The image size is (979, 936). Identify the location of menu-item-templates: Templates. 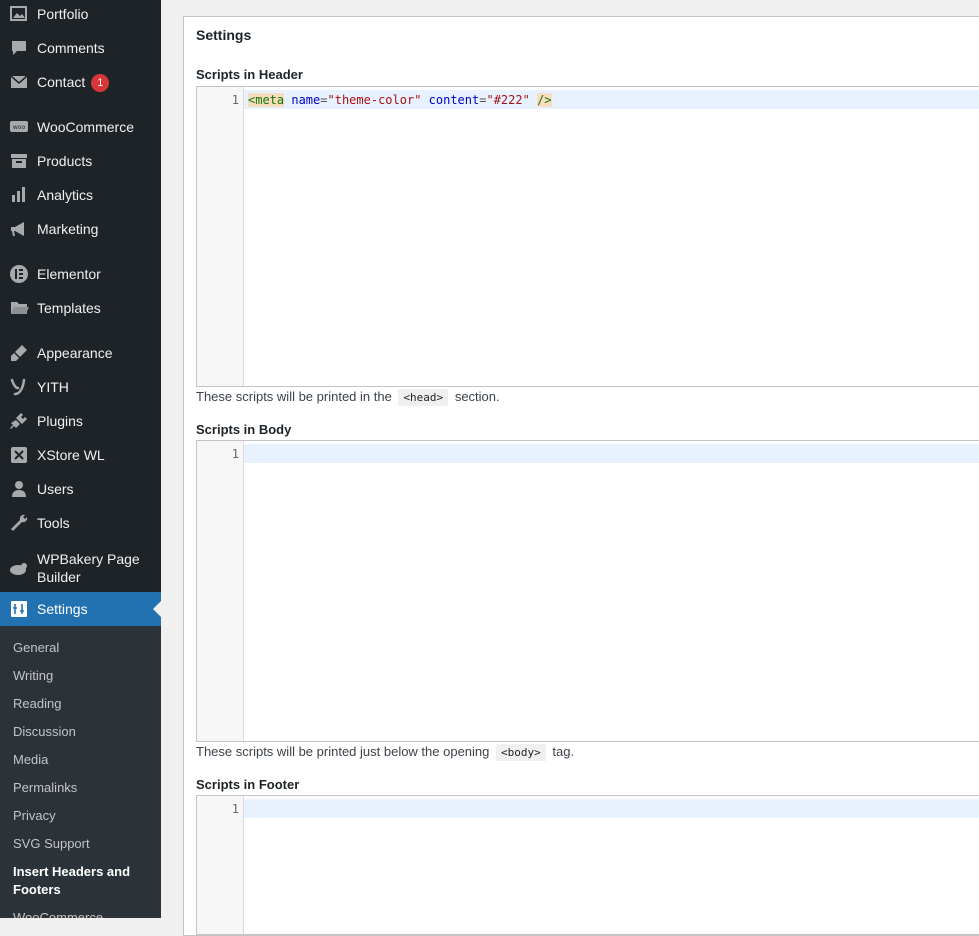
(80, 308).